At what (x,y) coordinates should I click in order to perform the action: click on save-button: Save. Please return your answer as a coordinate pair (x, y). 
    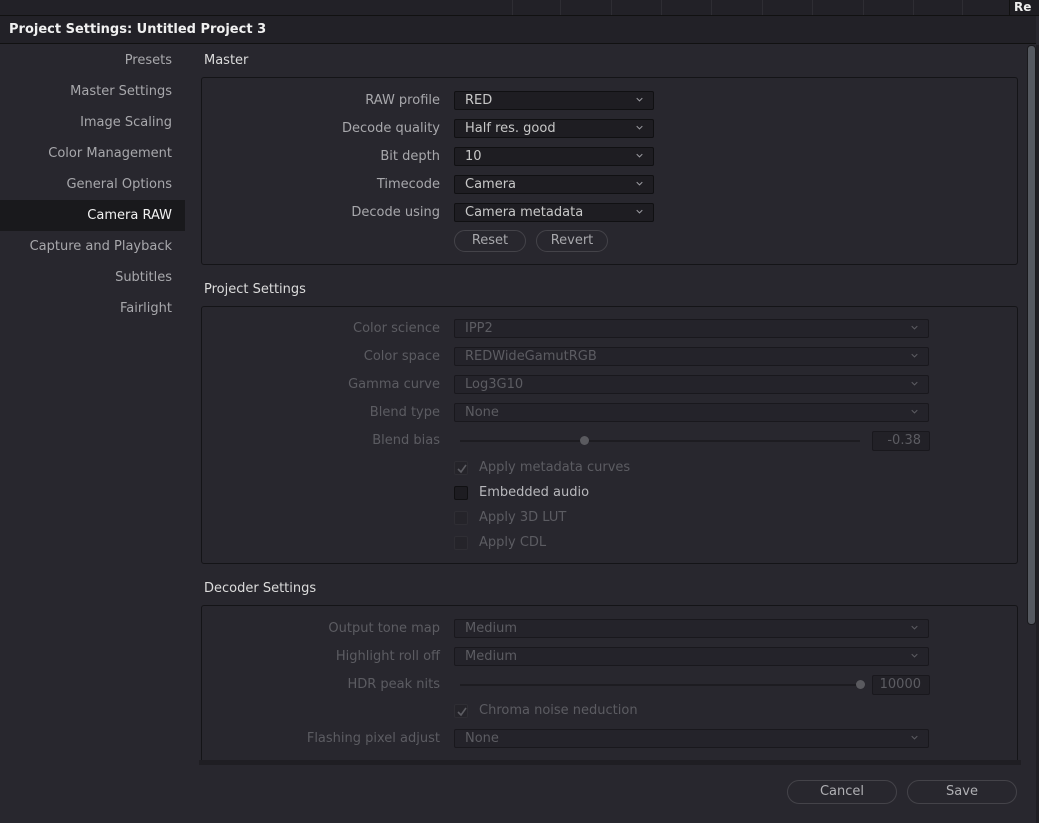
    Looking at the image, I should click on (962, 792).